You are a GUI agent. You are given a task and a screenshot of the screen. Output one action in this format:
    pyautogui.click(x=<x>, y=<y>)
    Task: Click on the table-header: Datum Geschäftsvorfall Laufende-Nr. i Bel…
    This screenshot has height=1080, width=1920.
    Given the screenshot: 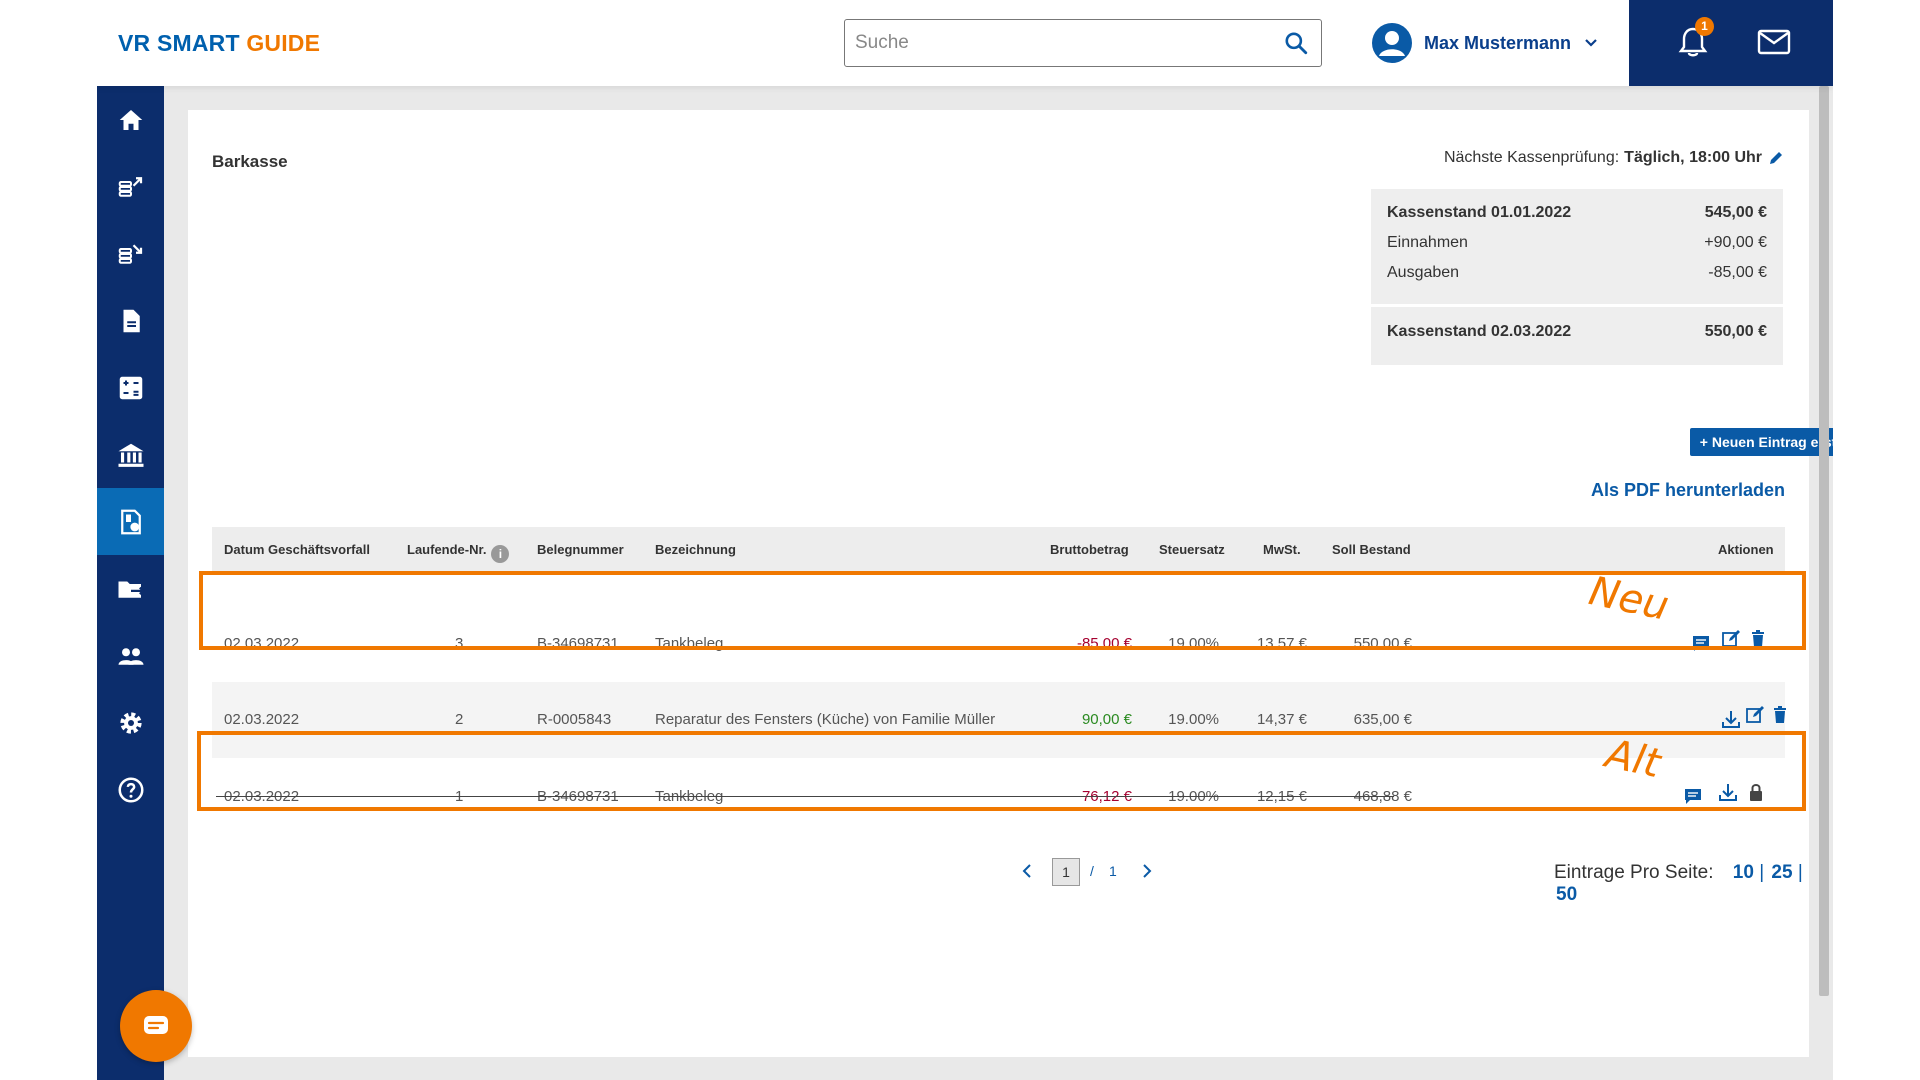 What is the action you would take?
    pyautogui.click(x=998, y=550)
    